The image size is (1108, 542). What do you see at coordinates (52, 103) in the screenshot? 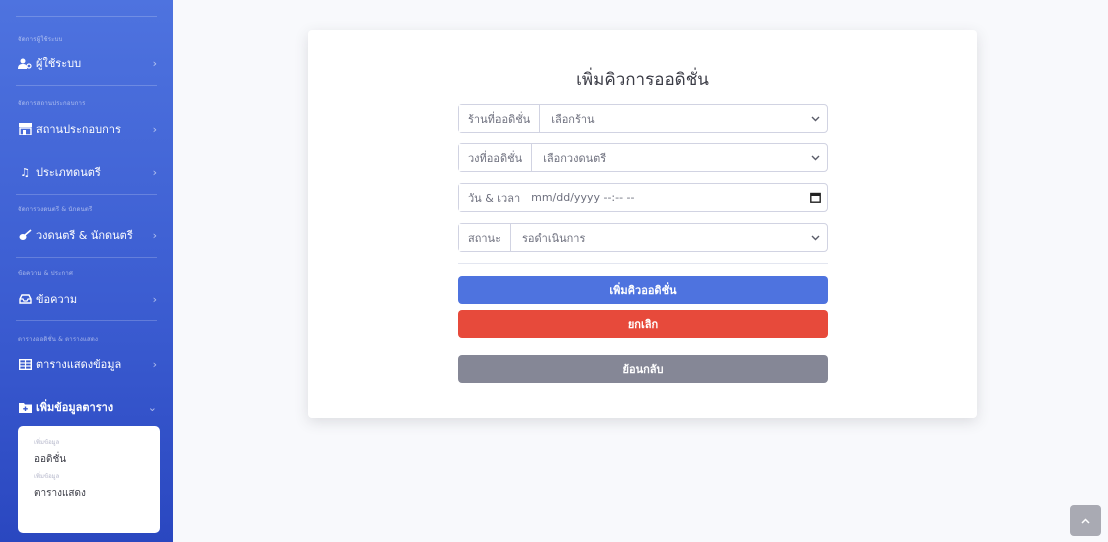
I see `sidebar-heading-venues: จัดการสถานประกอบการ` at bounding box center [52, 103].